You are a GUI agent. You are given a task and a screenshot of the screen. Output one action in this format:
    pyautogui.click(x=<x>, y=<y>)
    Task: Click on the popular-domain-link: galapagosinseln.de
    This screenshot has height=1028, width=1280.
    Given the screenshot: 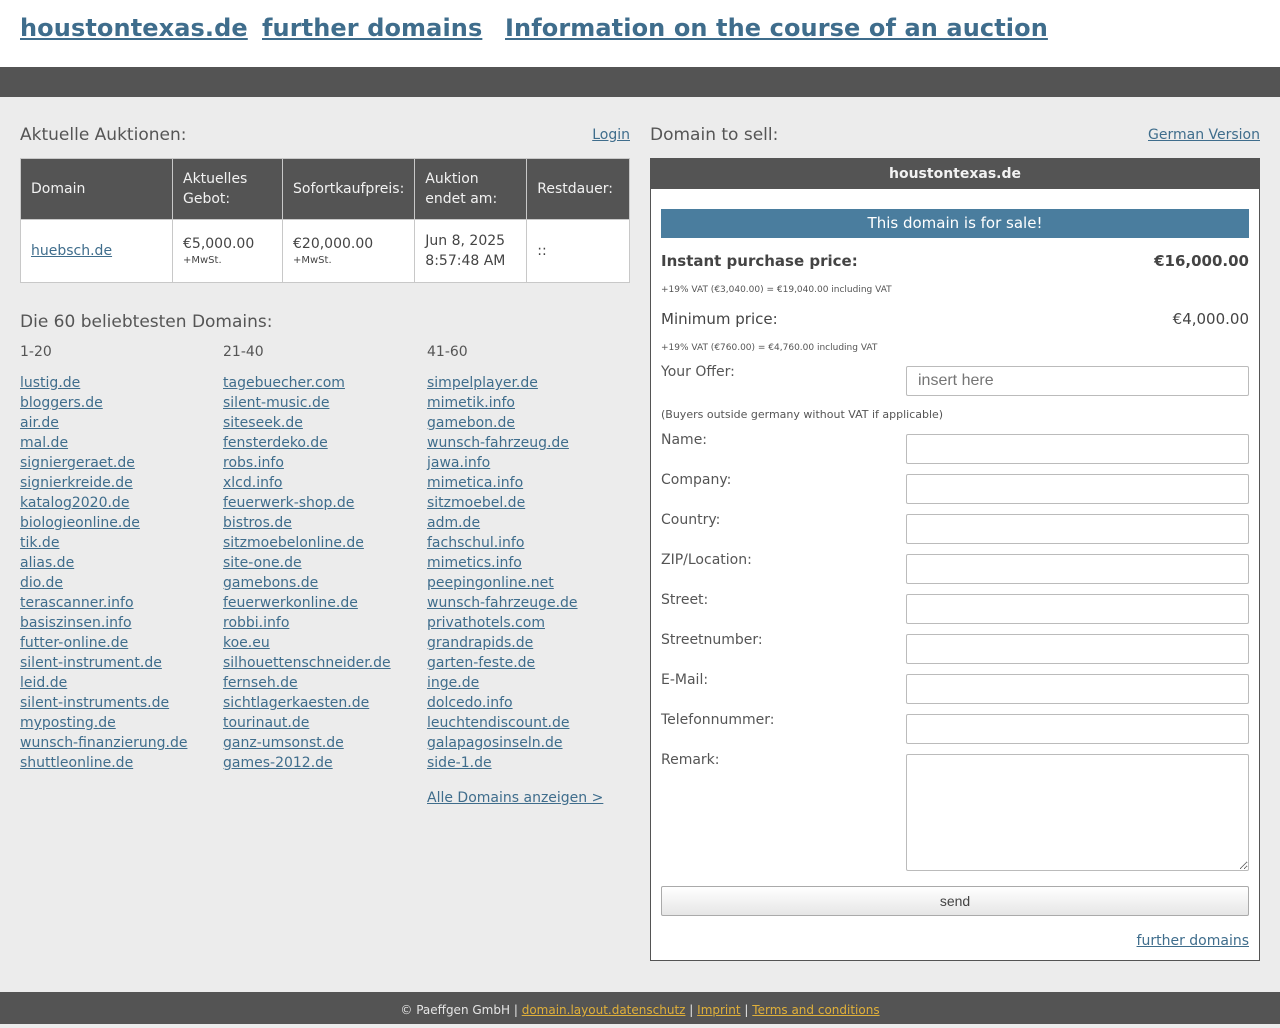 What is the action you would take?
    pyautogui.click(x=527, y=743)
    